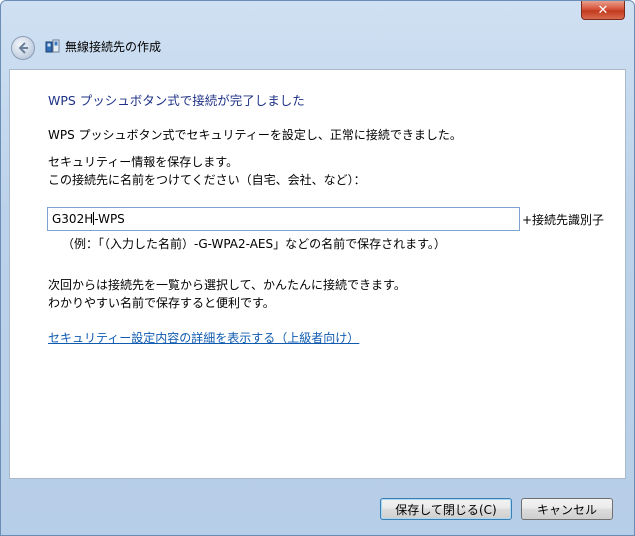  What do you see at coordinates (73, 219) in the screenshot?
I see `input-text-before-caret: G302H` at bounding box center [73, 219].